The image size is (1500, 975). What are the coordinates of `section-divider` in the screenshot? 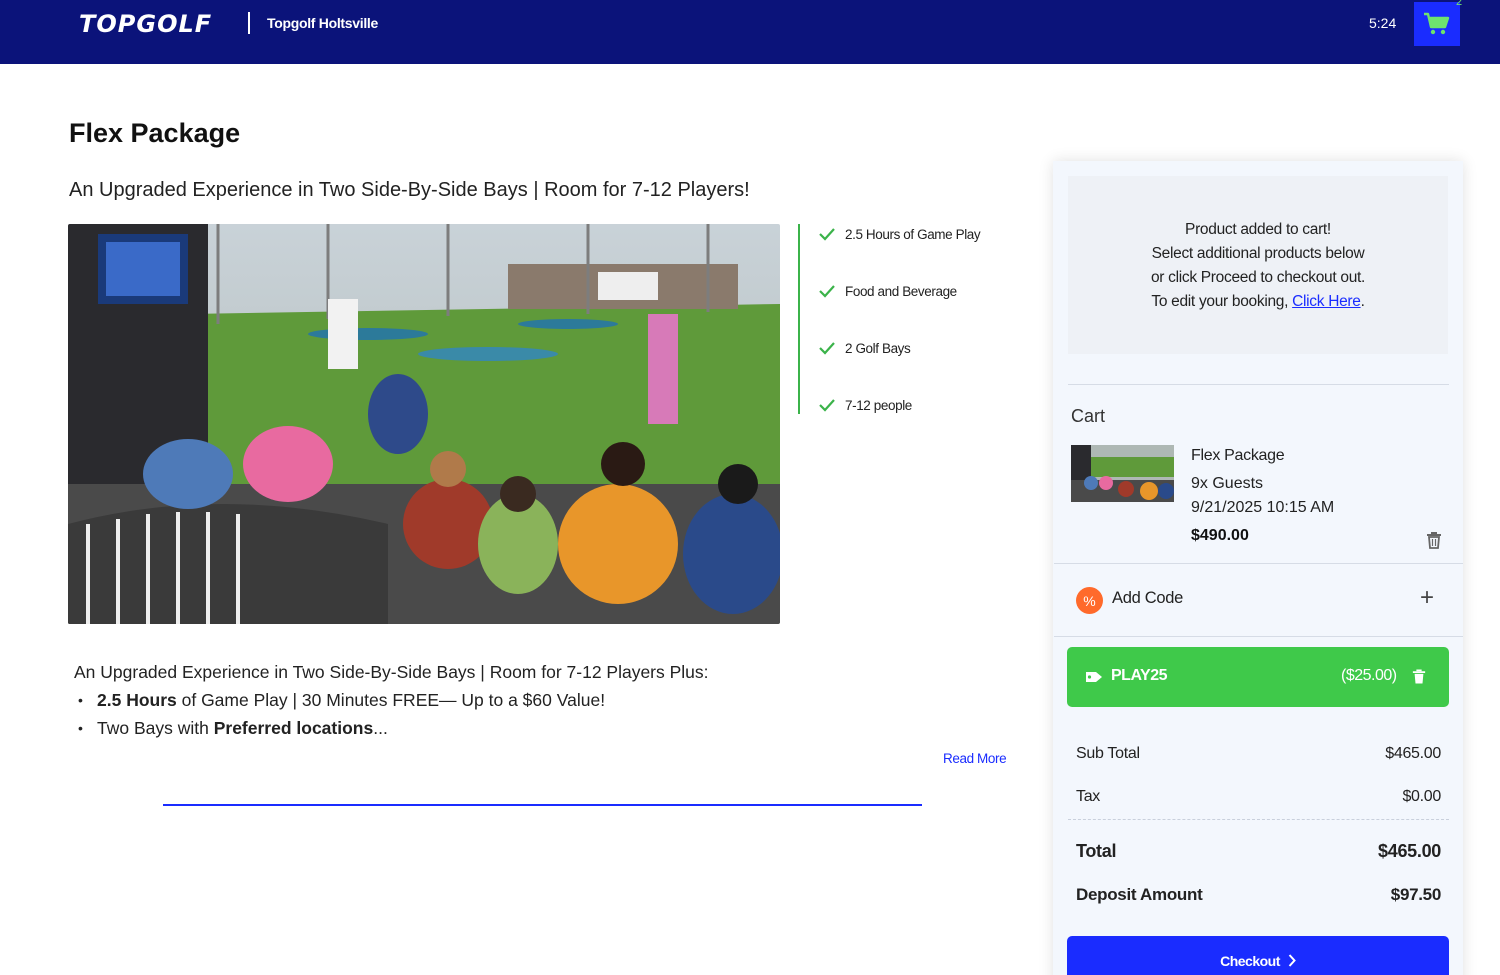 It's located at (542, 805).